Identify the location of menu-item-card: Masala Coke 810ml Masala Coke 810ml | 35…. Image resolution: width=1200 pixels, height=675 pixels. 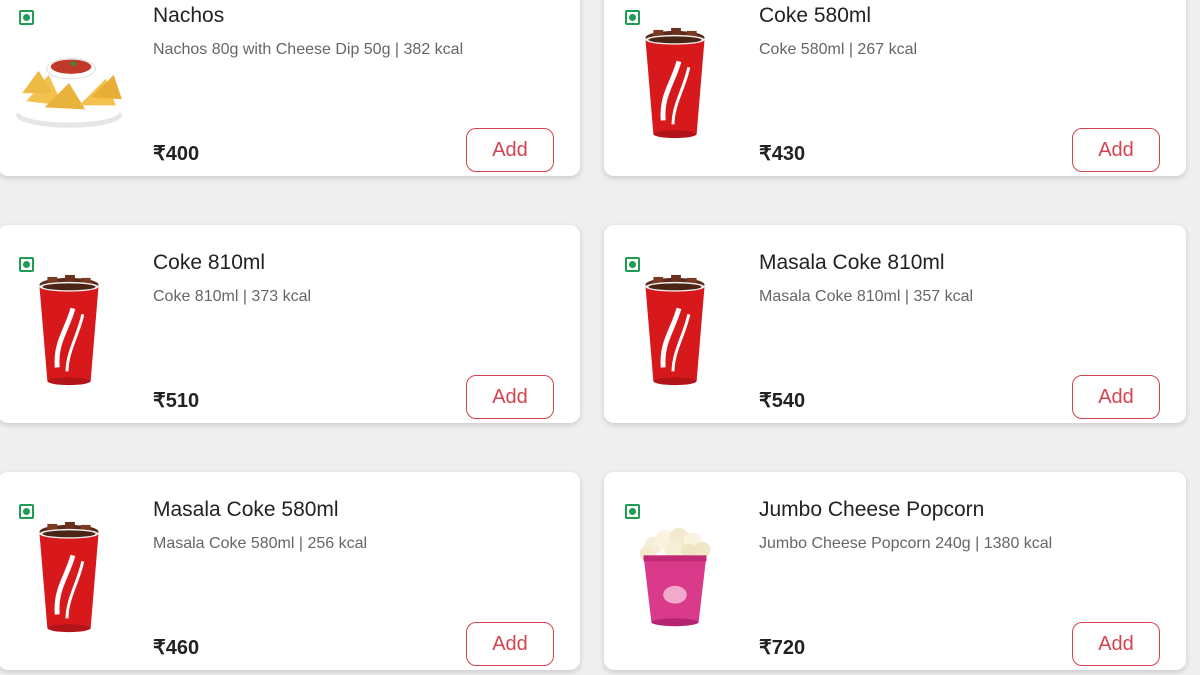
(895, 324).